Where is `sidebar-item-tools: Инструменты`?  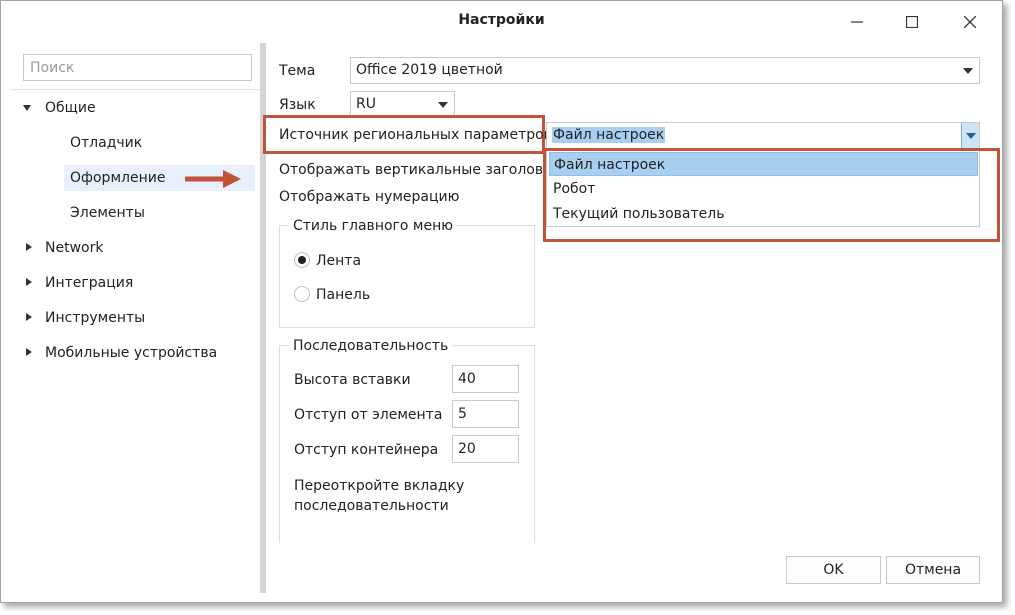 sidebar-item-tools: Инструменты is located at coordinates (95, 318).